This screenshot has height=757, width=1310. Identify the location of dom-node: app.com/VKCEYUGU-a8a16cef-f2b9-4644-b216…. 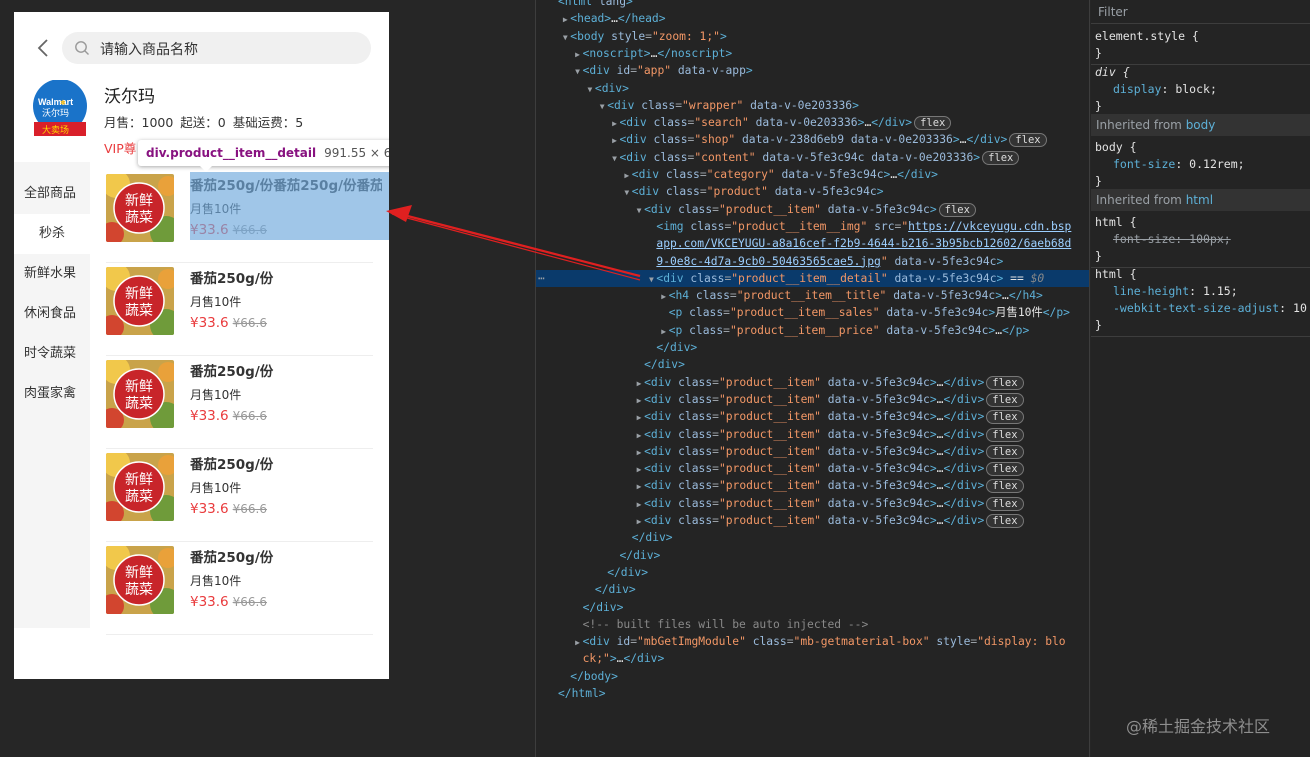
(812, 243).